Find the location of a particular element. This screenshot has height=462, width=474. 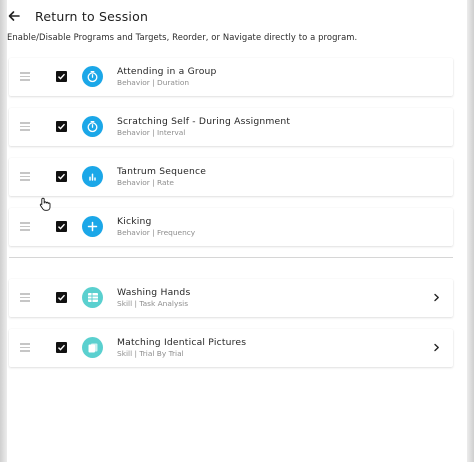

header-title: Return to Session is located at coordinates (92, 16).